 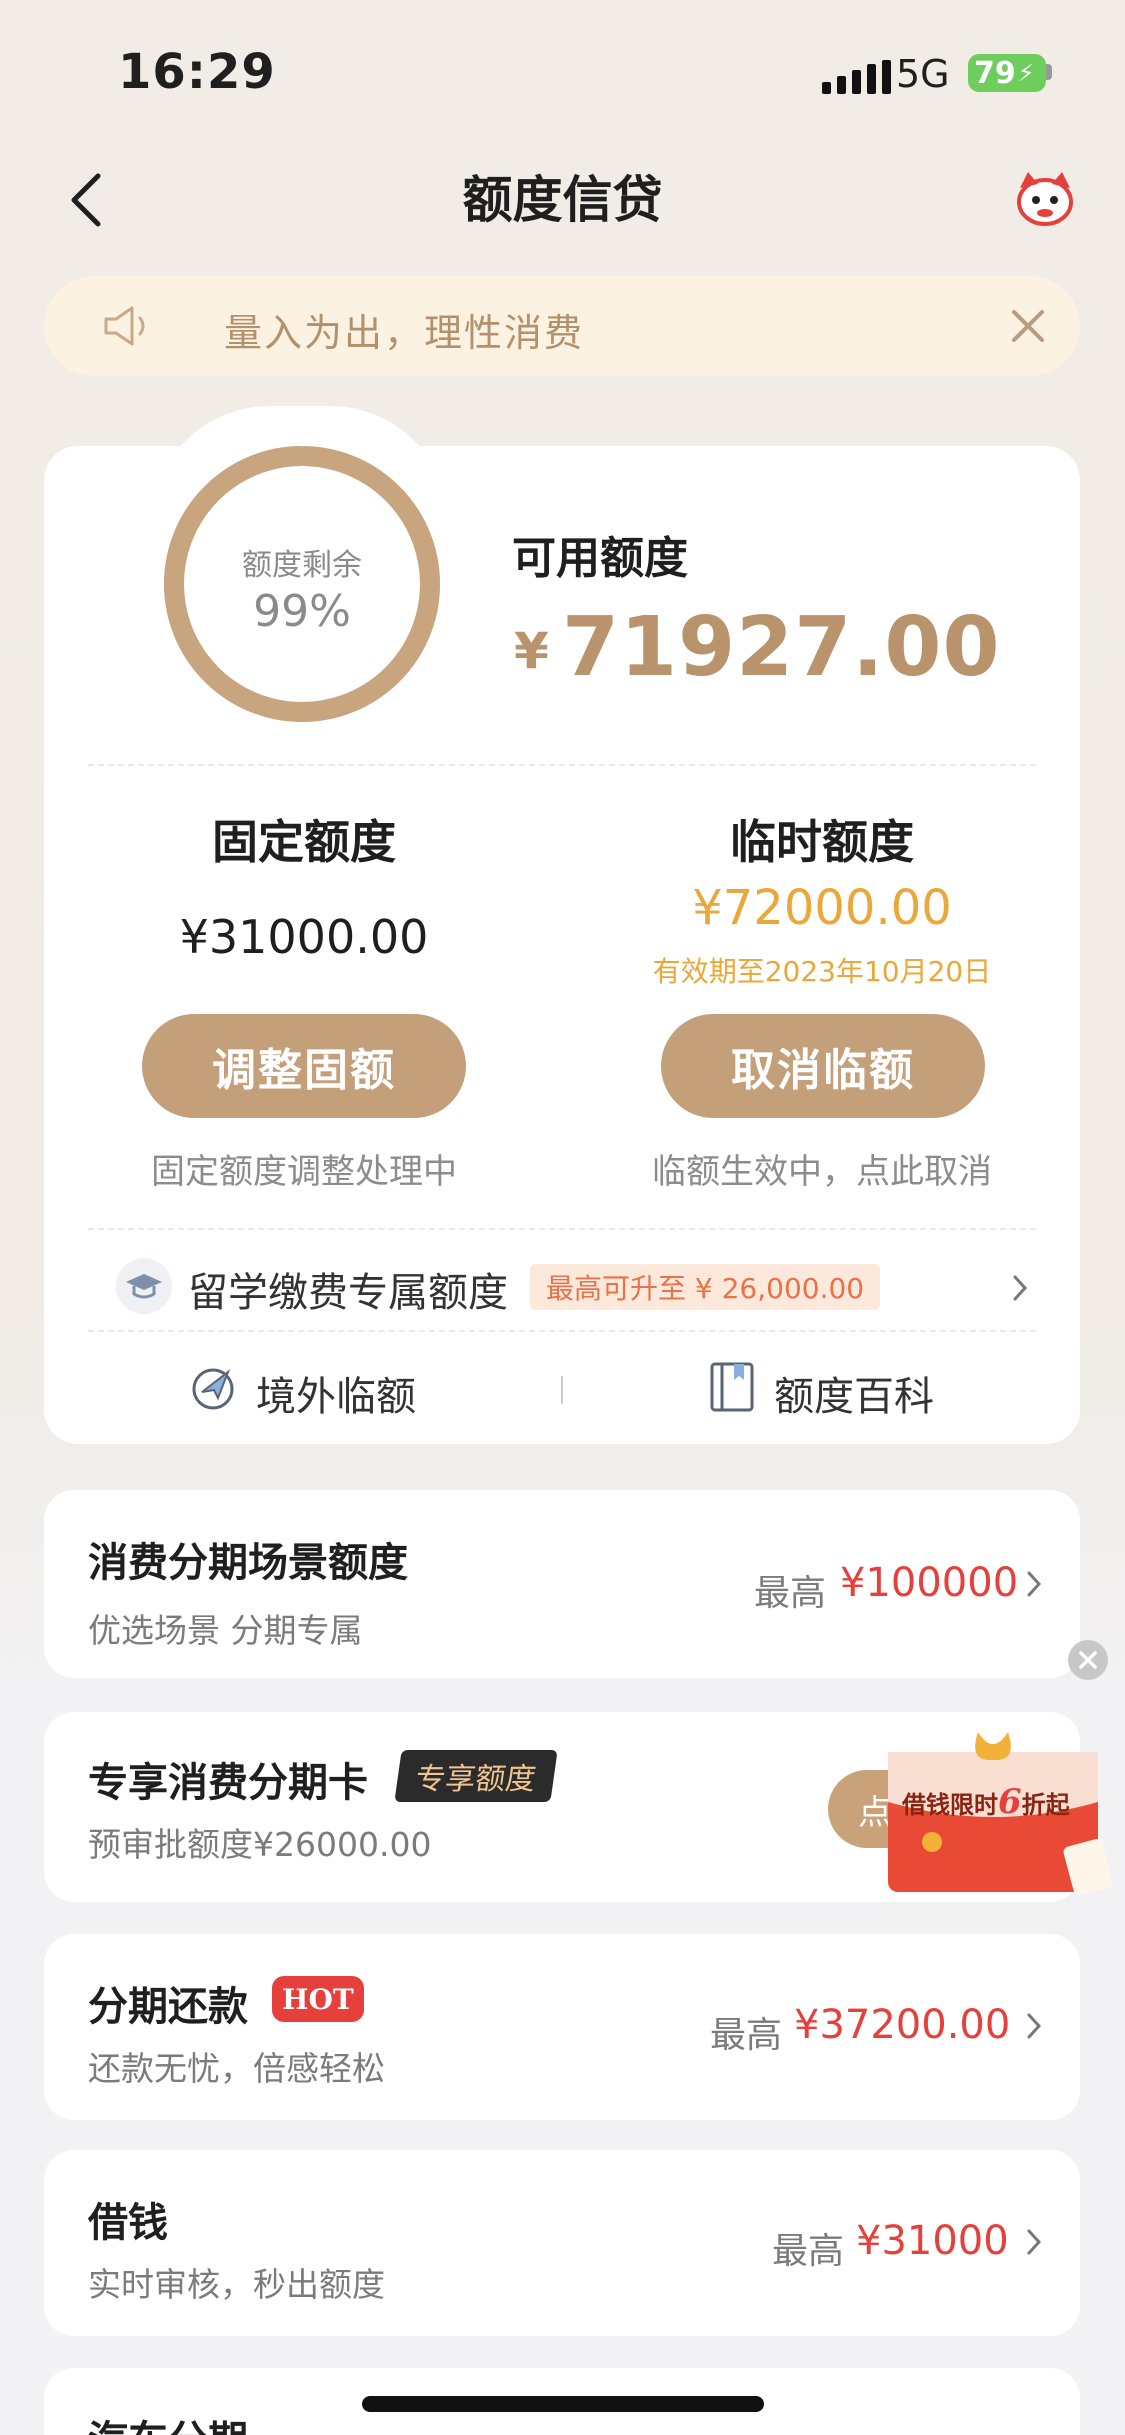 I want to click on promo-text-after: 折起, so click(x=1045, y=1804).